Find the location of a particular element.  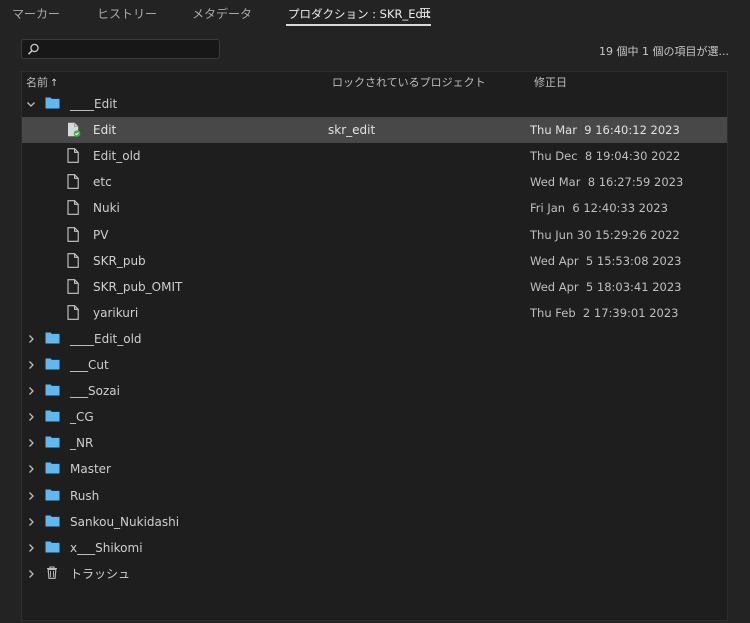

sort-ascending-icon: ↑ is located at coordinates (54, 83).